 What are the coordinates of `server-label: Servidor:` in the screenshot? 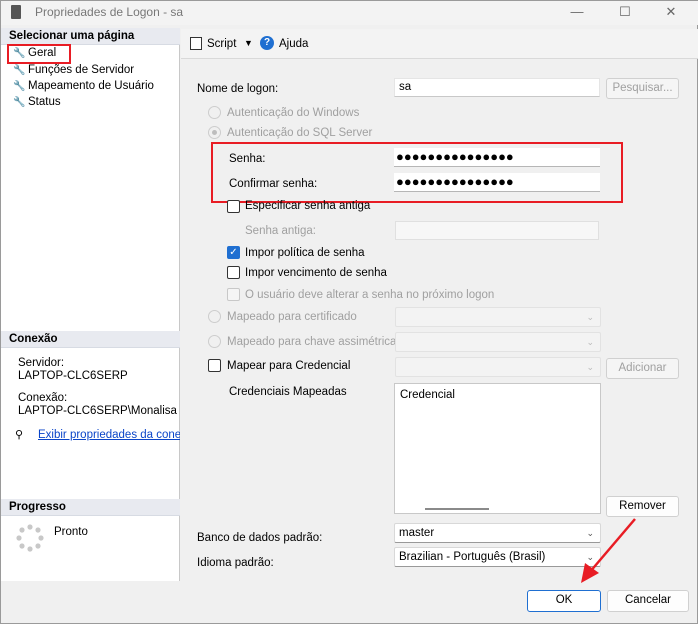 It's located at (41, 363).